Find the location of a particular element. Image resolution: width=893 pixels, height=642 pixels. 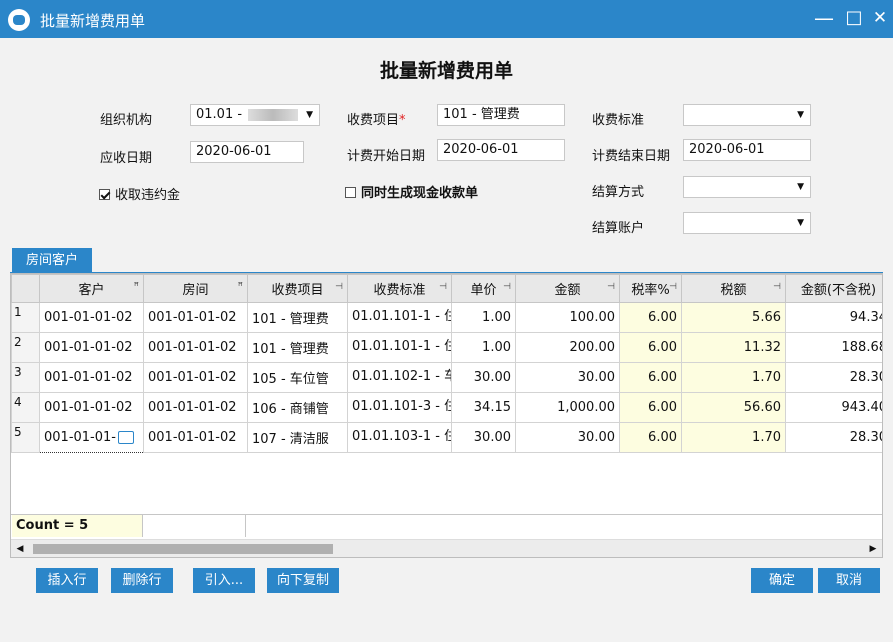

column-header: 客户 ꟸ is located at coordinates (91, 288).